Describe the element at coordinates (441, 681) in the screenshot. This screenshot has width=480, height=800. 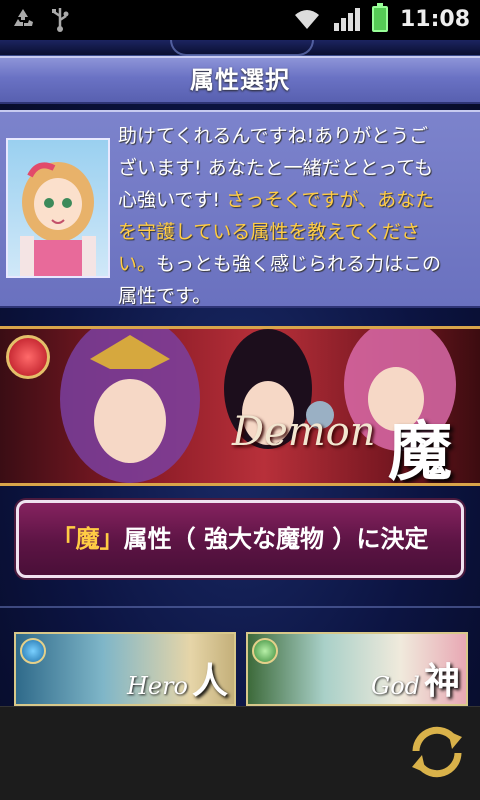
I see `god-attribute-kanji: 神` at that location.